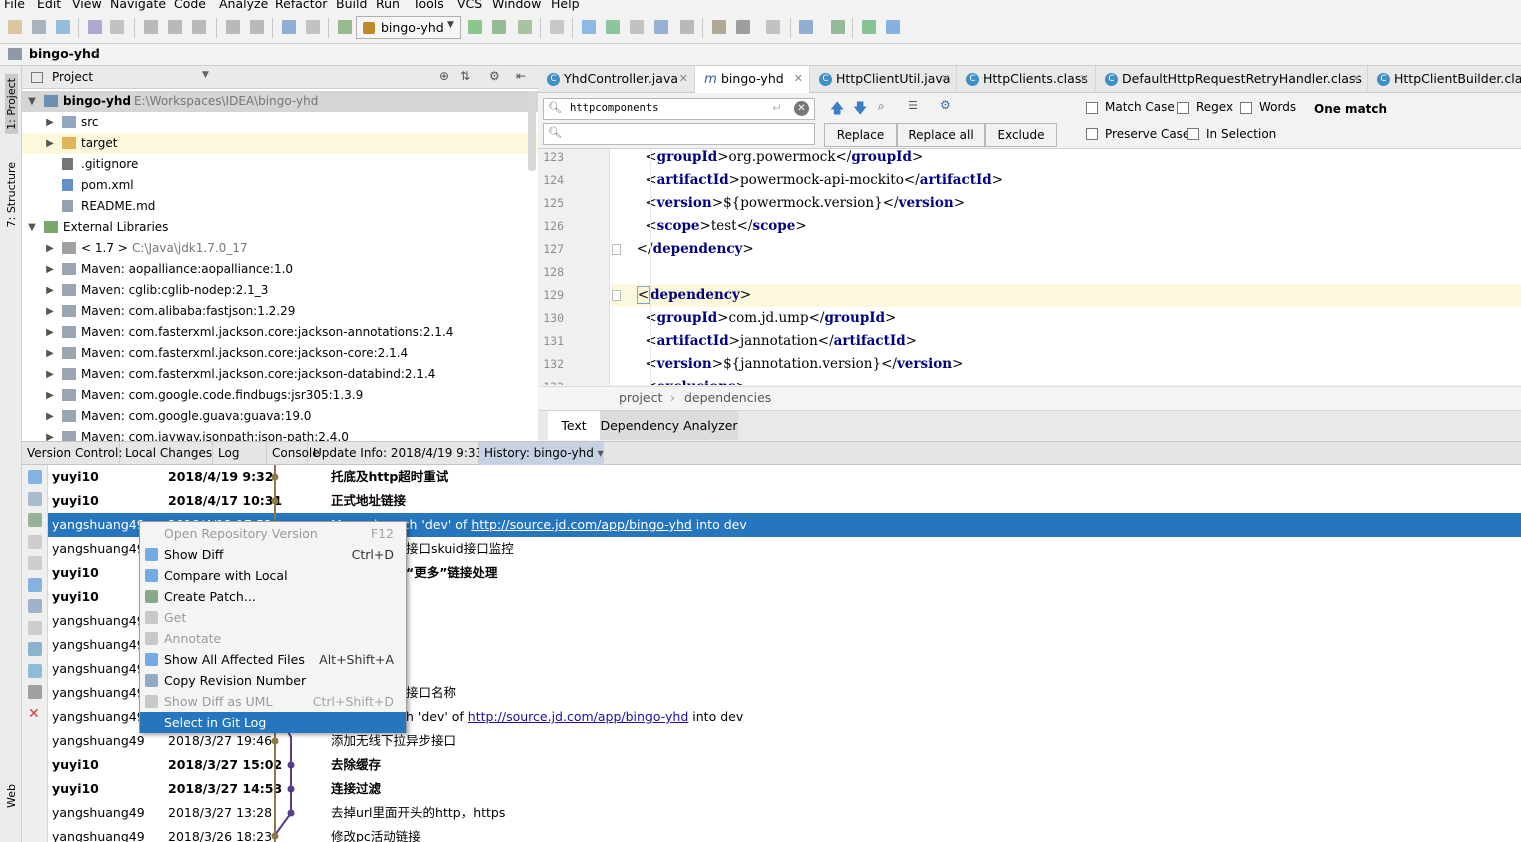  I want to click on help-icon, so click(806, 27).